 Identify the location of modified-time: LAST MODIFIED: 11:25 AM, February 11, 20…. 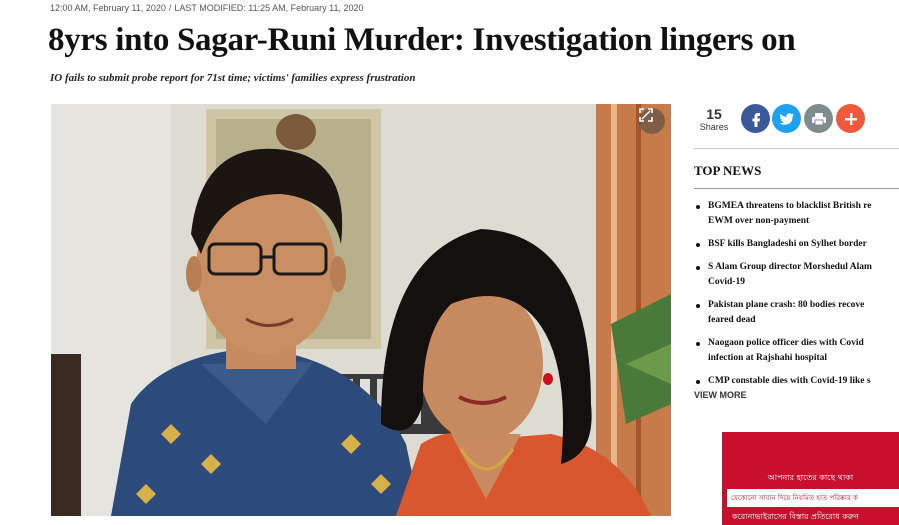
(269, 8).